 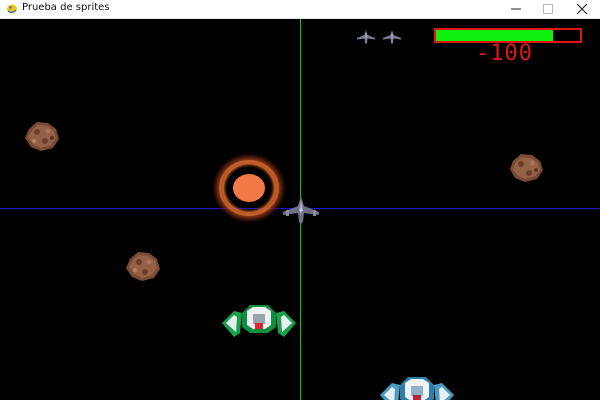 I want to click on score-display: -100, so click(x=504, y=53).